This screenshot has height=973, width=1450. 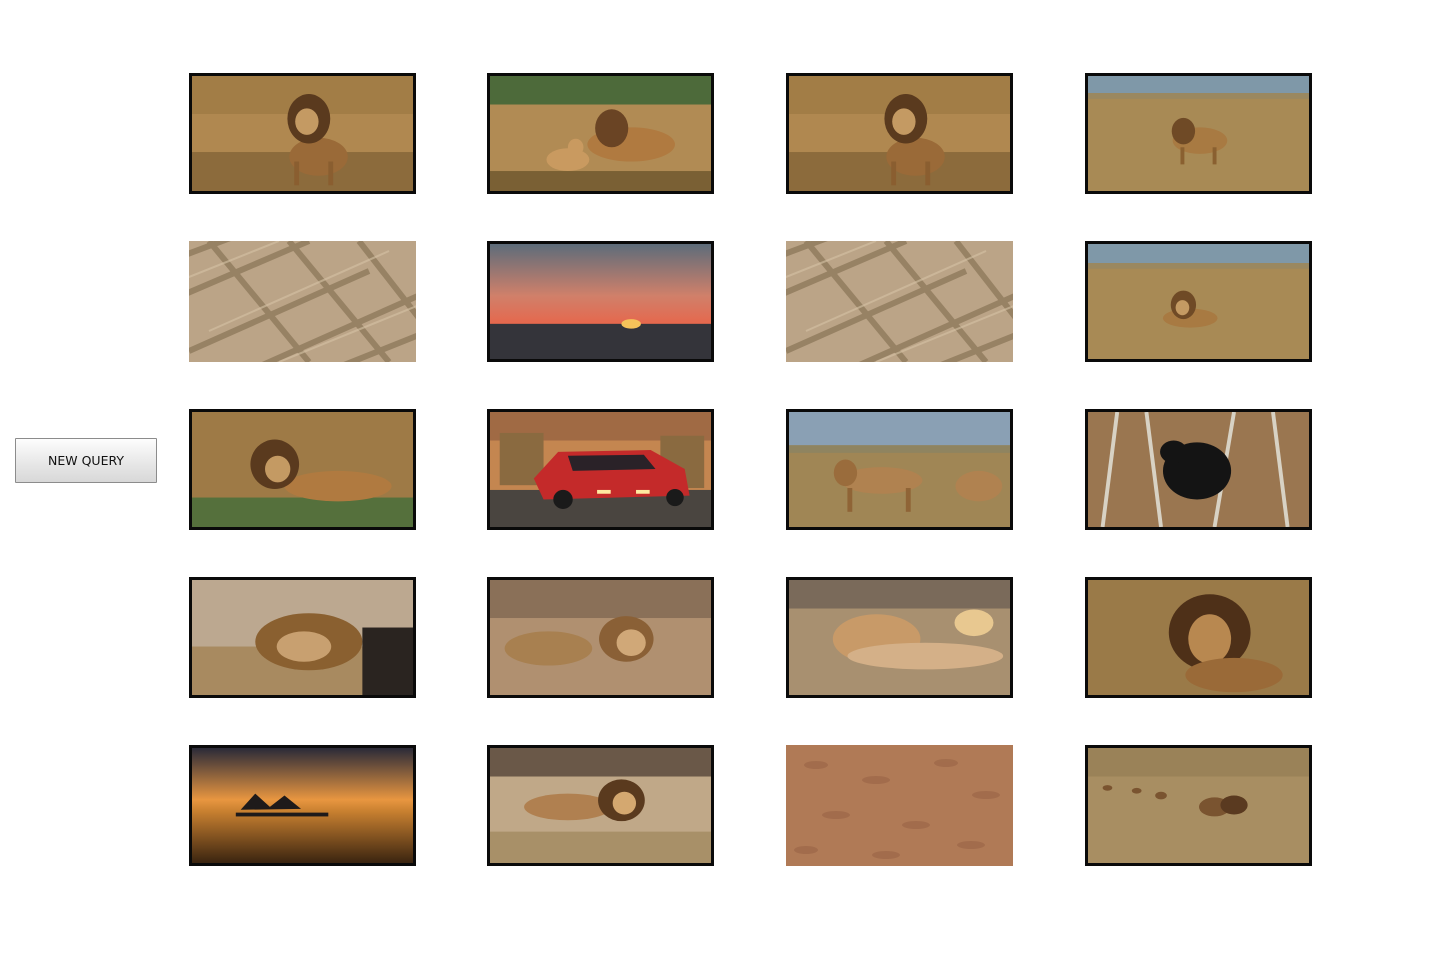 I want to click on sand-texture-image, so click(x=899, y=805).